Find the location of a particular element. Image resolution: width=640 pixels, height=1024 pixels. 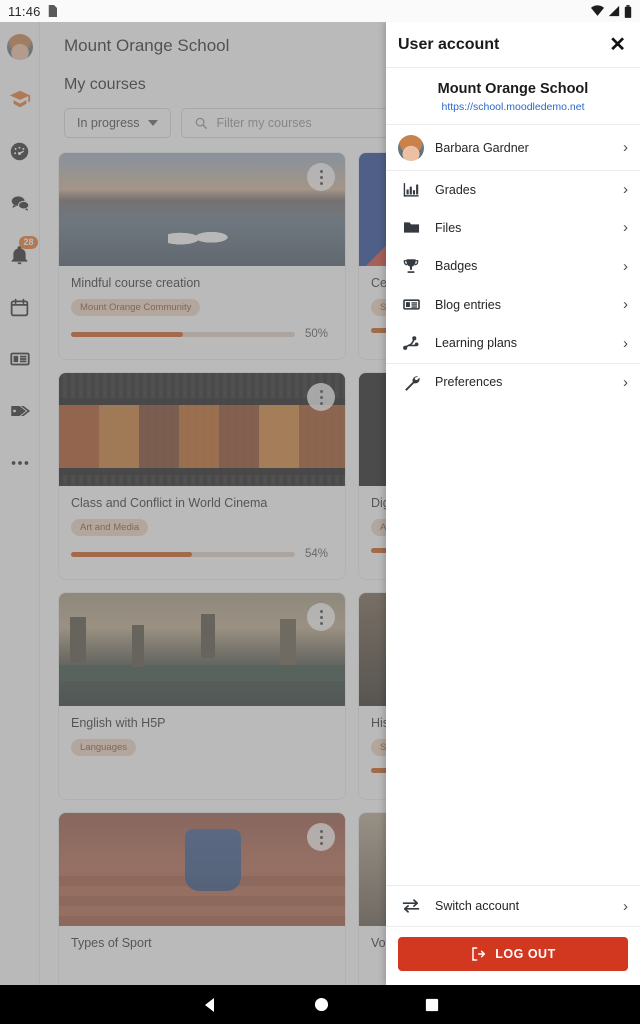

logout-icon is located at coordinates (479, 954).